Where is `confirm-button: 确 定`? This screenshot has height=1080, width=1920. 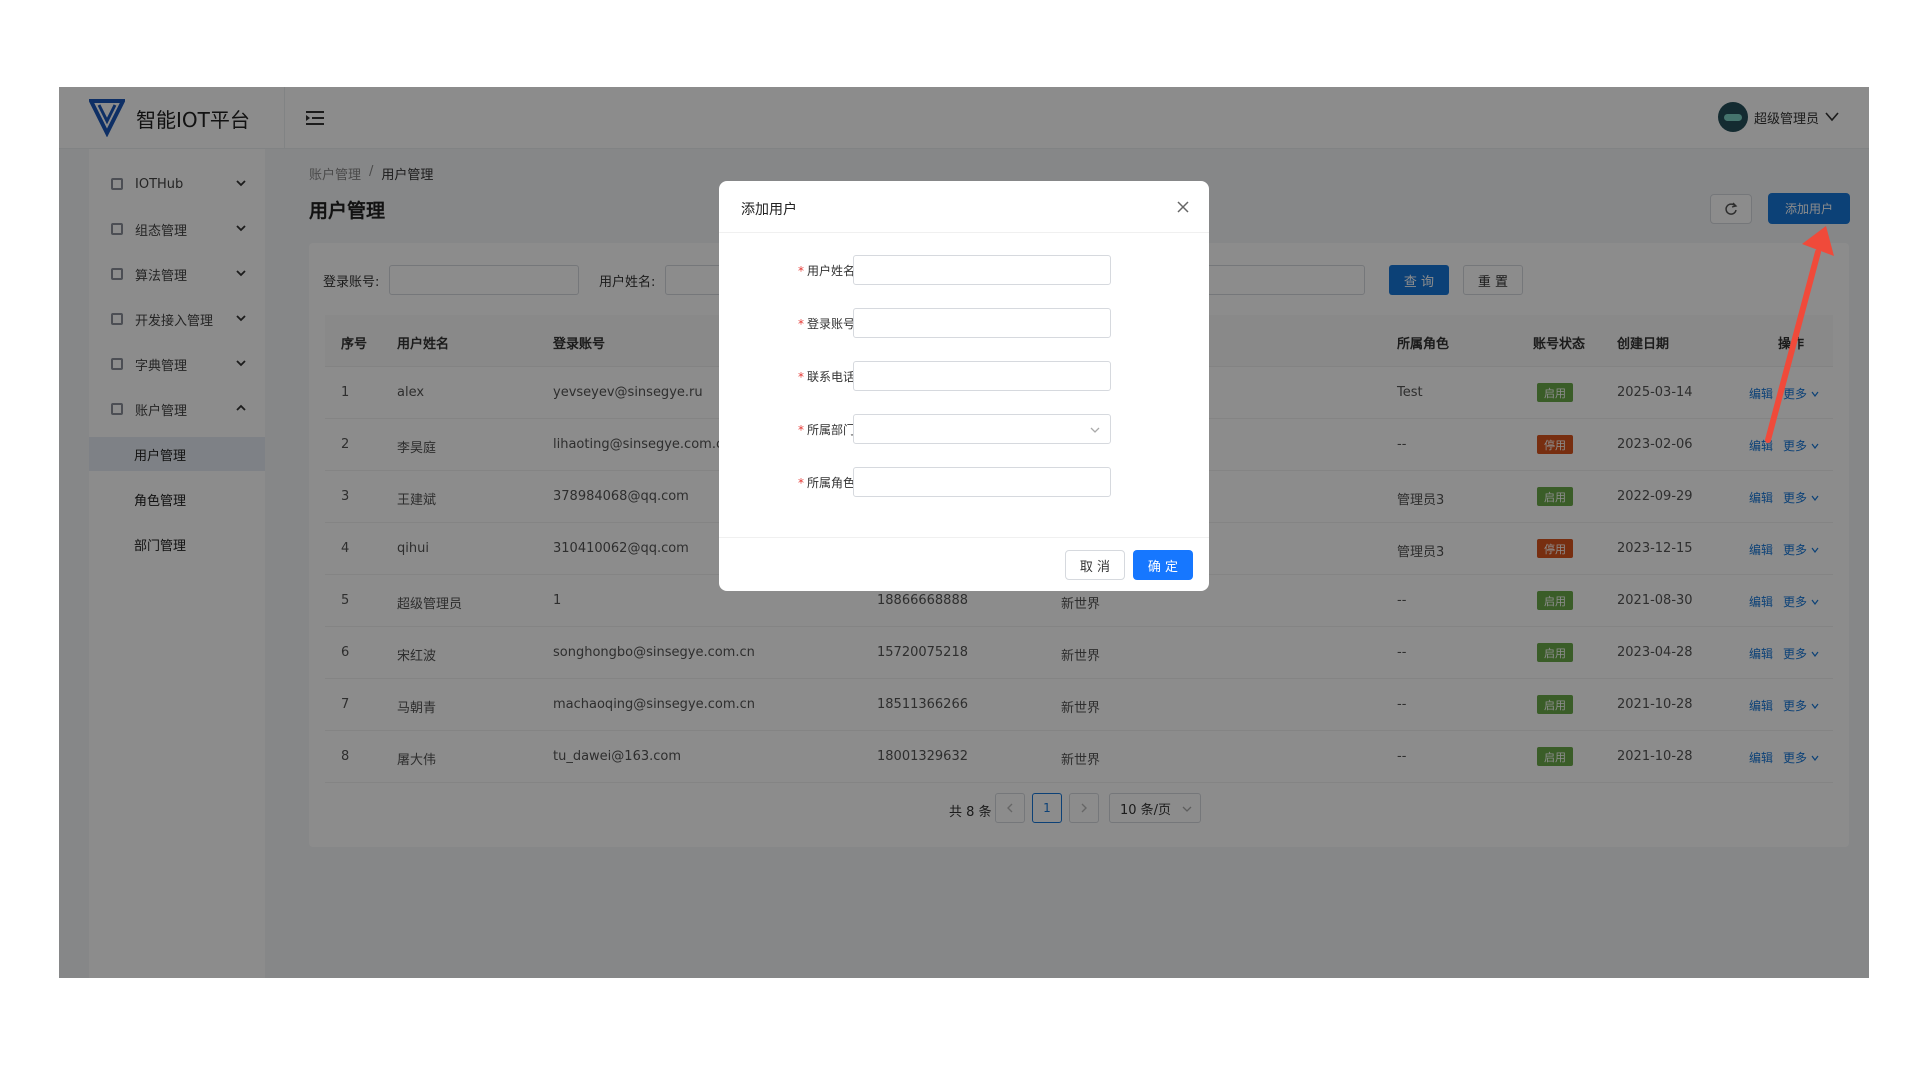 confirm-button: 确 定 is located at coordinates (1163, 565).